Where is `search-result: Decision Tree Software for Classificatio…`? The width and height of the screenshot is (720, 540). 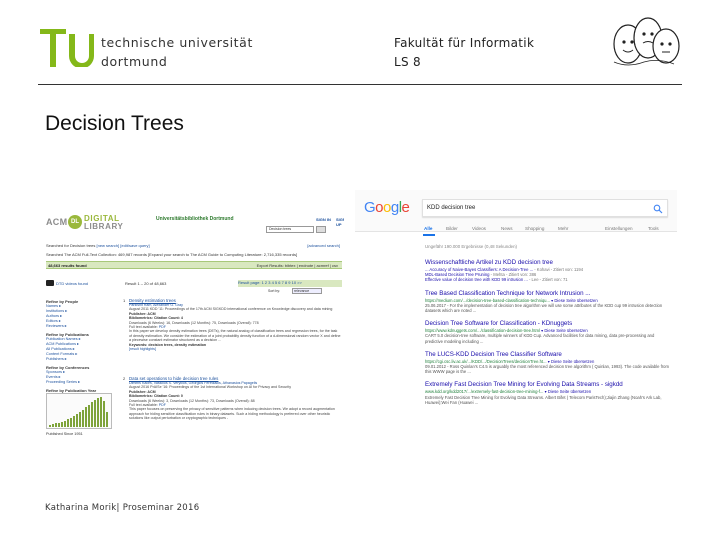
search-result: Decision Tree Software for Classificatio… is located at coordinates (548, 332).